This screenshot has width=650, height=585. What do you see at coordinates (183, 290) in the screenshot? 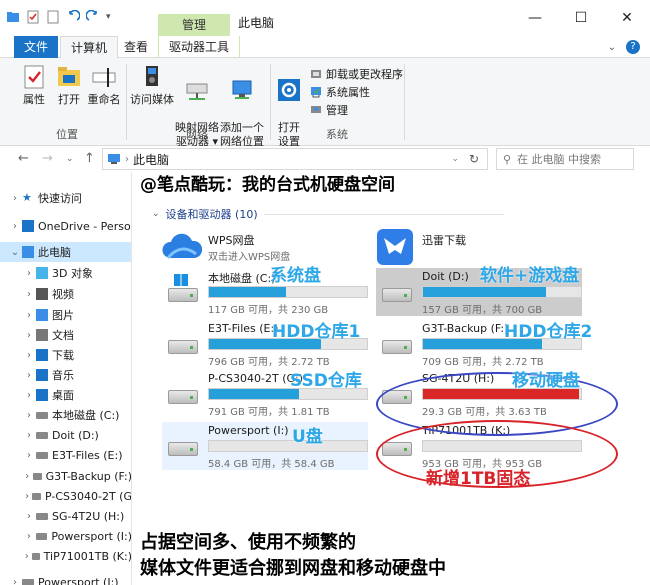
I see `windows-drive-icon` at bounding box center [183, 290].